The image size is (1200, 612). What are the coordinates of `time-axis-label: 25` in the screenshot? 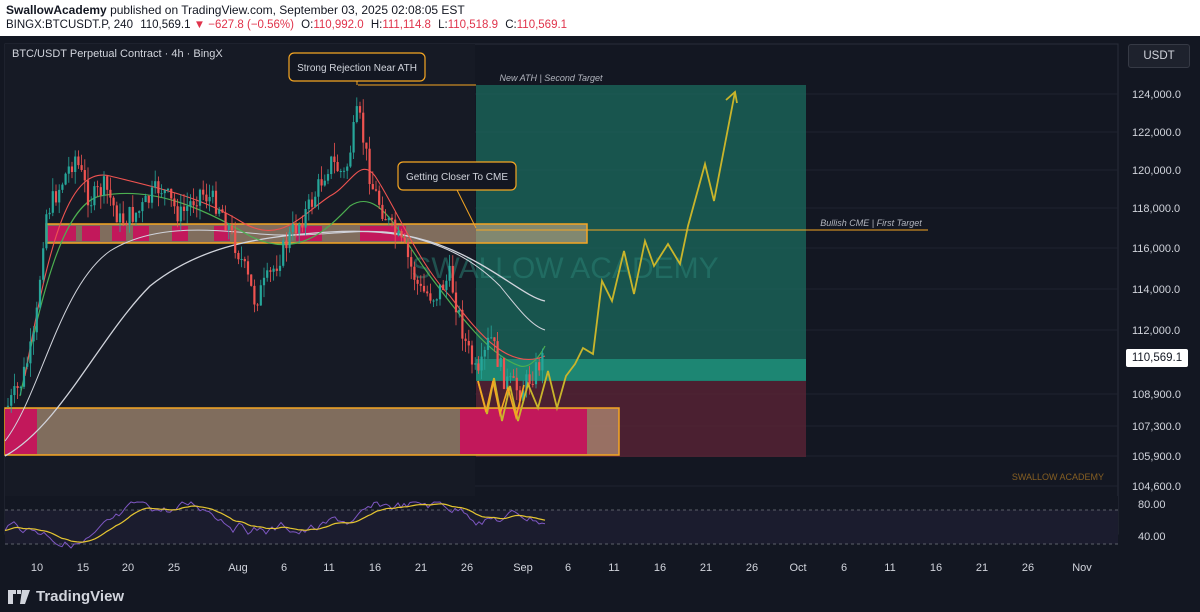 It's located at (174, 568).